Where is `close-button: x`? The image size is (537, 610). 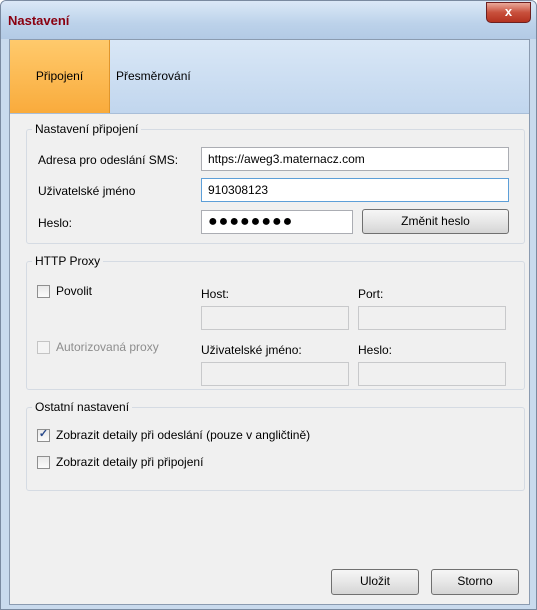 close-button: x is located at coordinates (508, 12).